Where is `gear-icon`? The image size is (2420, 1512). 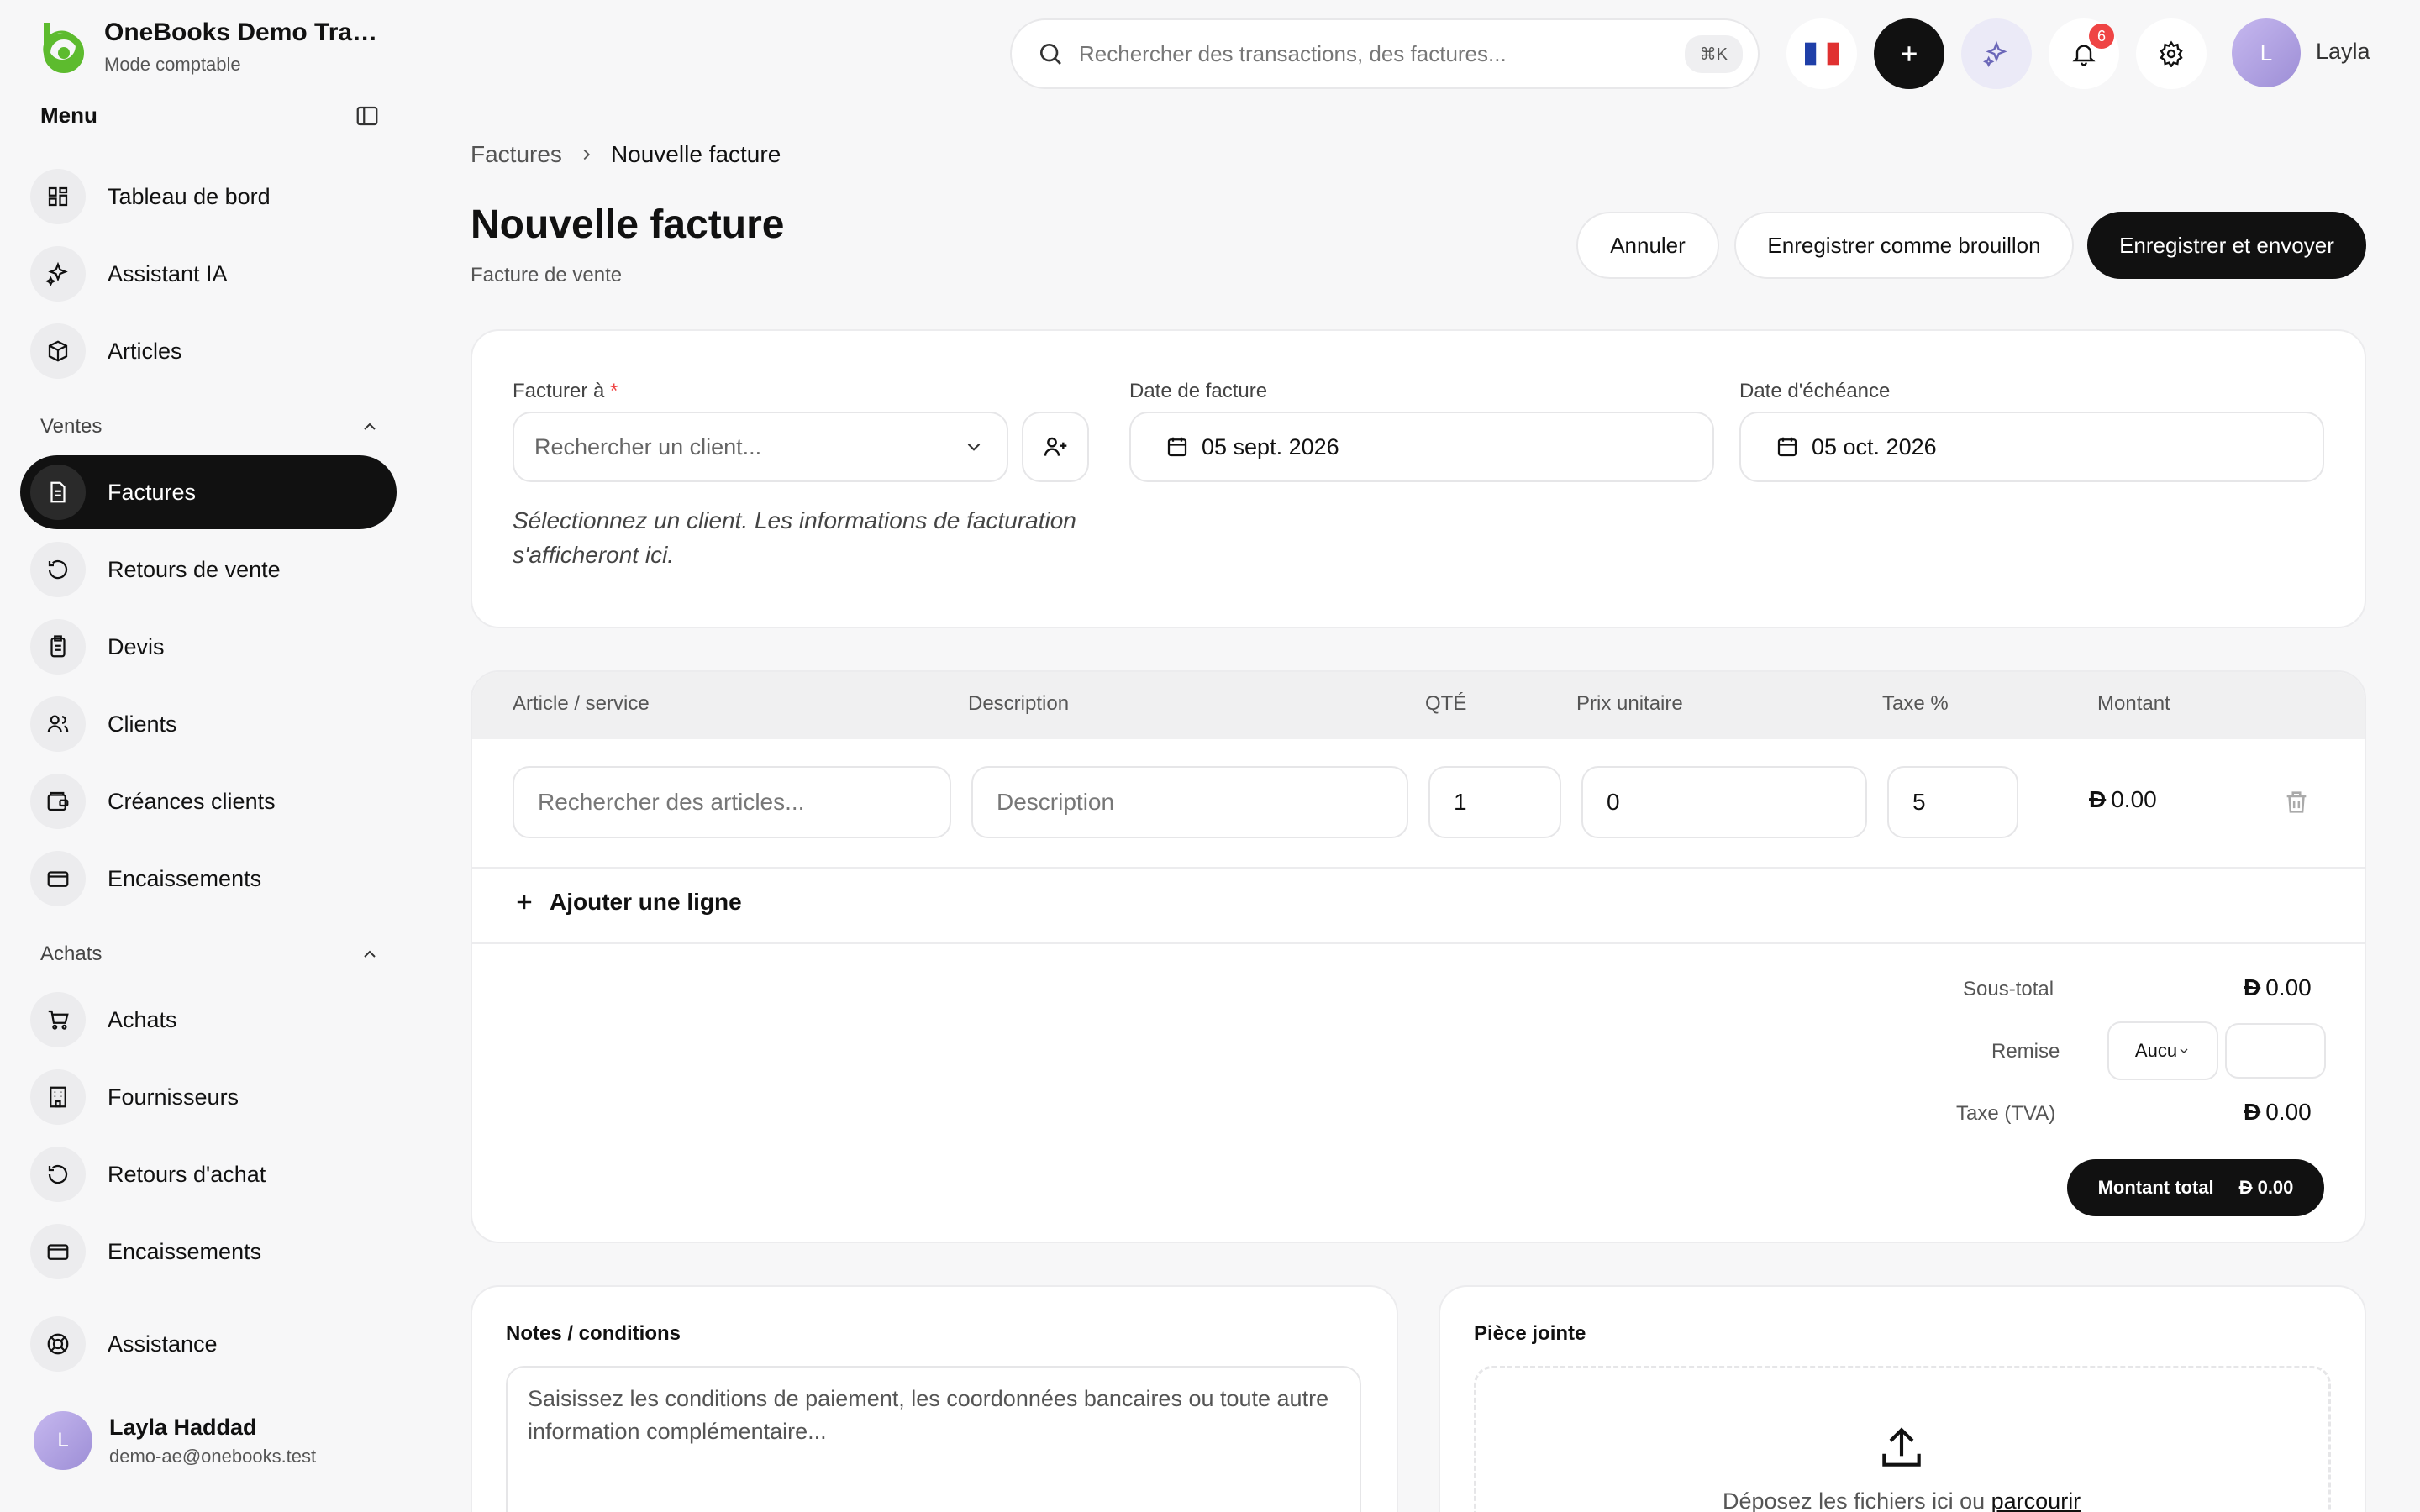 gear-icon is located at coordinates (2171, 53).